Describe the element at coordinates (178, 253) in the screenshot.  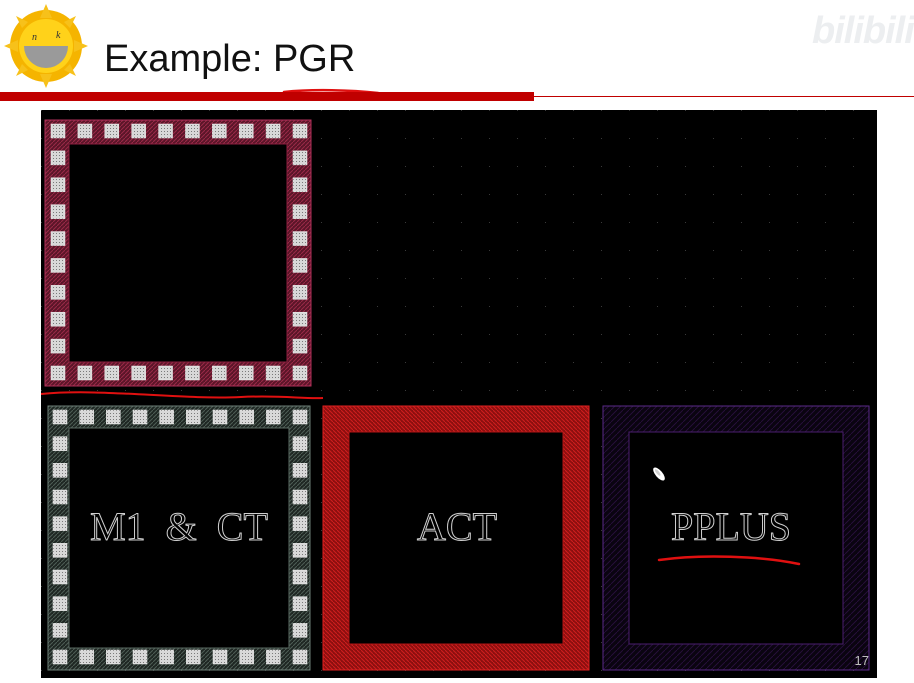
I see `cell-pgr` at that location.